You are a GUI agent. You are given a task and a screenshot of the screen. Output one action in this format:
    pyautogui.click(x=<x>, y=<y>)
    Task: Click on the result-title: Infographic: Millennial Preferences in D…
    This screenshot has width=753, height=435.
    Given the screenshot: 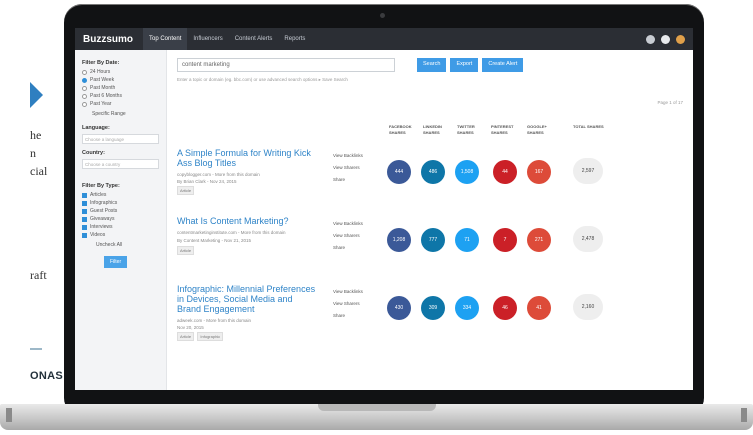 What is the action you would take?
    pyautogui.click(x=248, y=299)
    